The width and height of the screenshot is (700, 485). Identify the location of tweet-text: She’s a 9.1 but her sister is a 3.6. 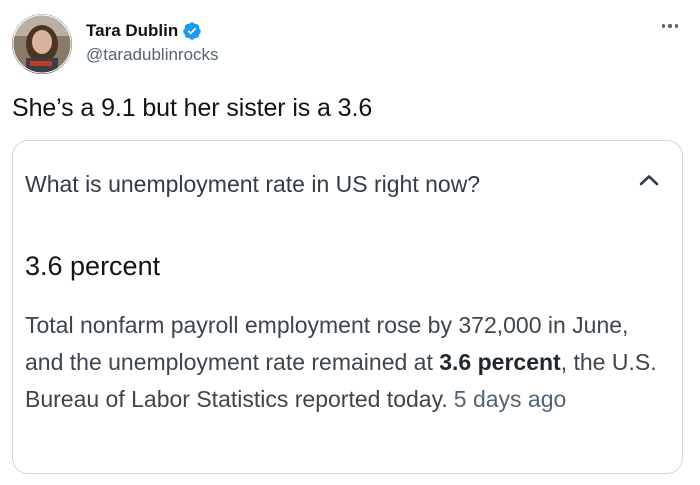
(192, 108).